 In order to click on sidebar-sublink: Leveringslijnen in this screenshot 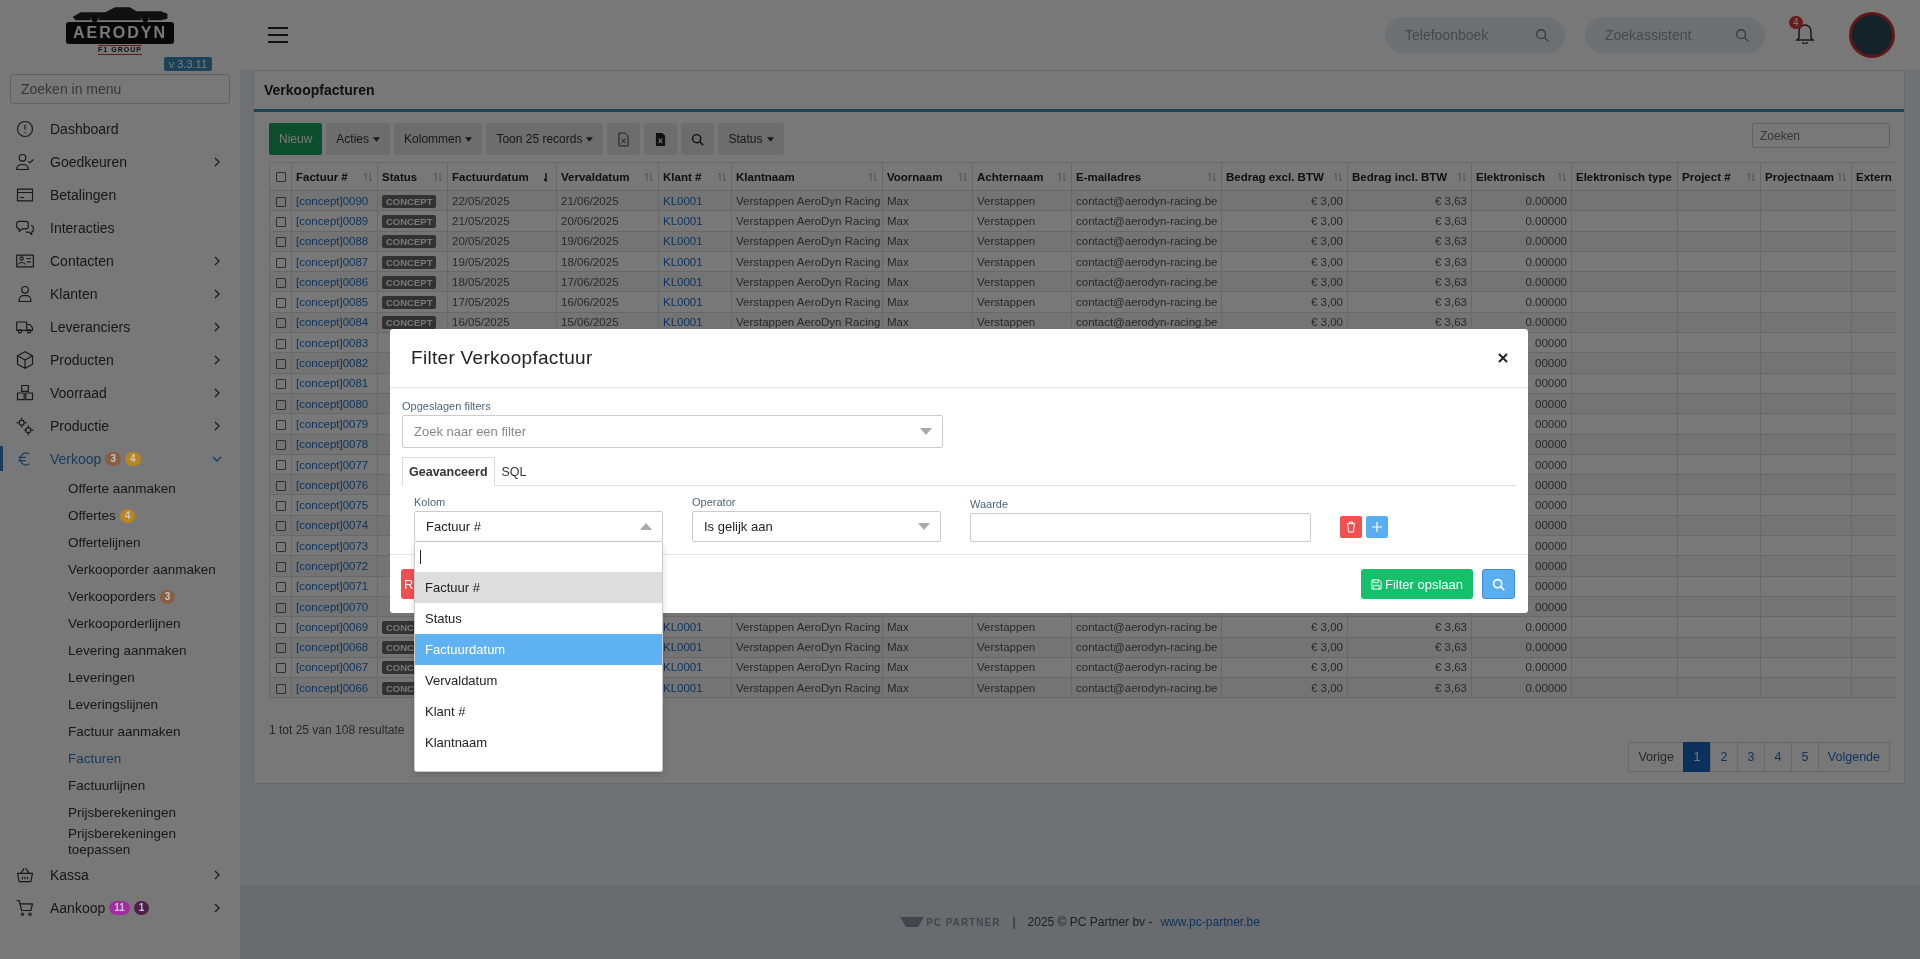, I will do `click(113, 704)`.